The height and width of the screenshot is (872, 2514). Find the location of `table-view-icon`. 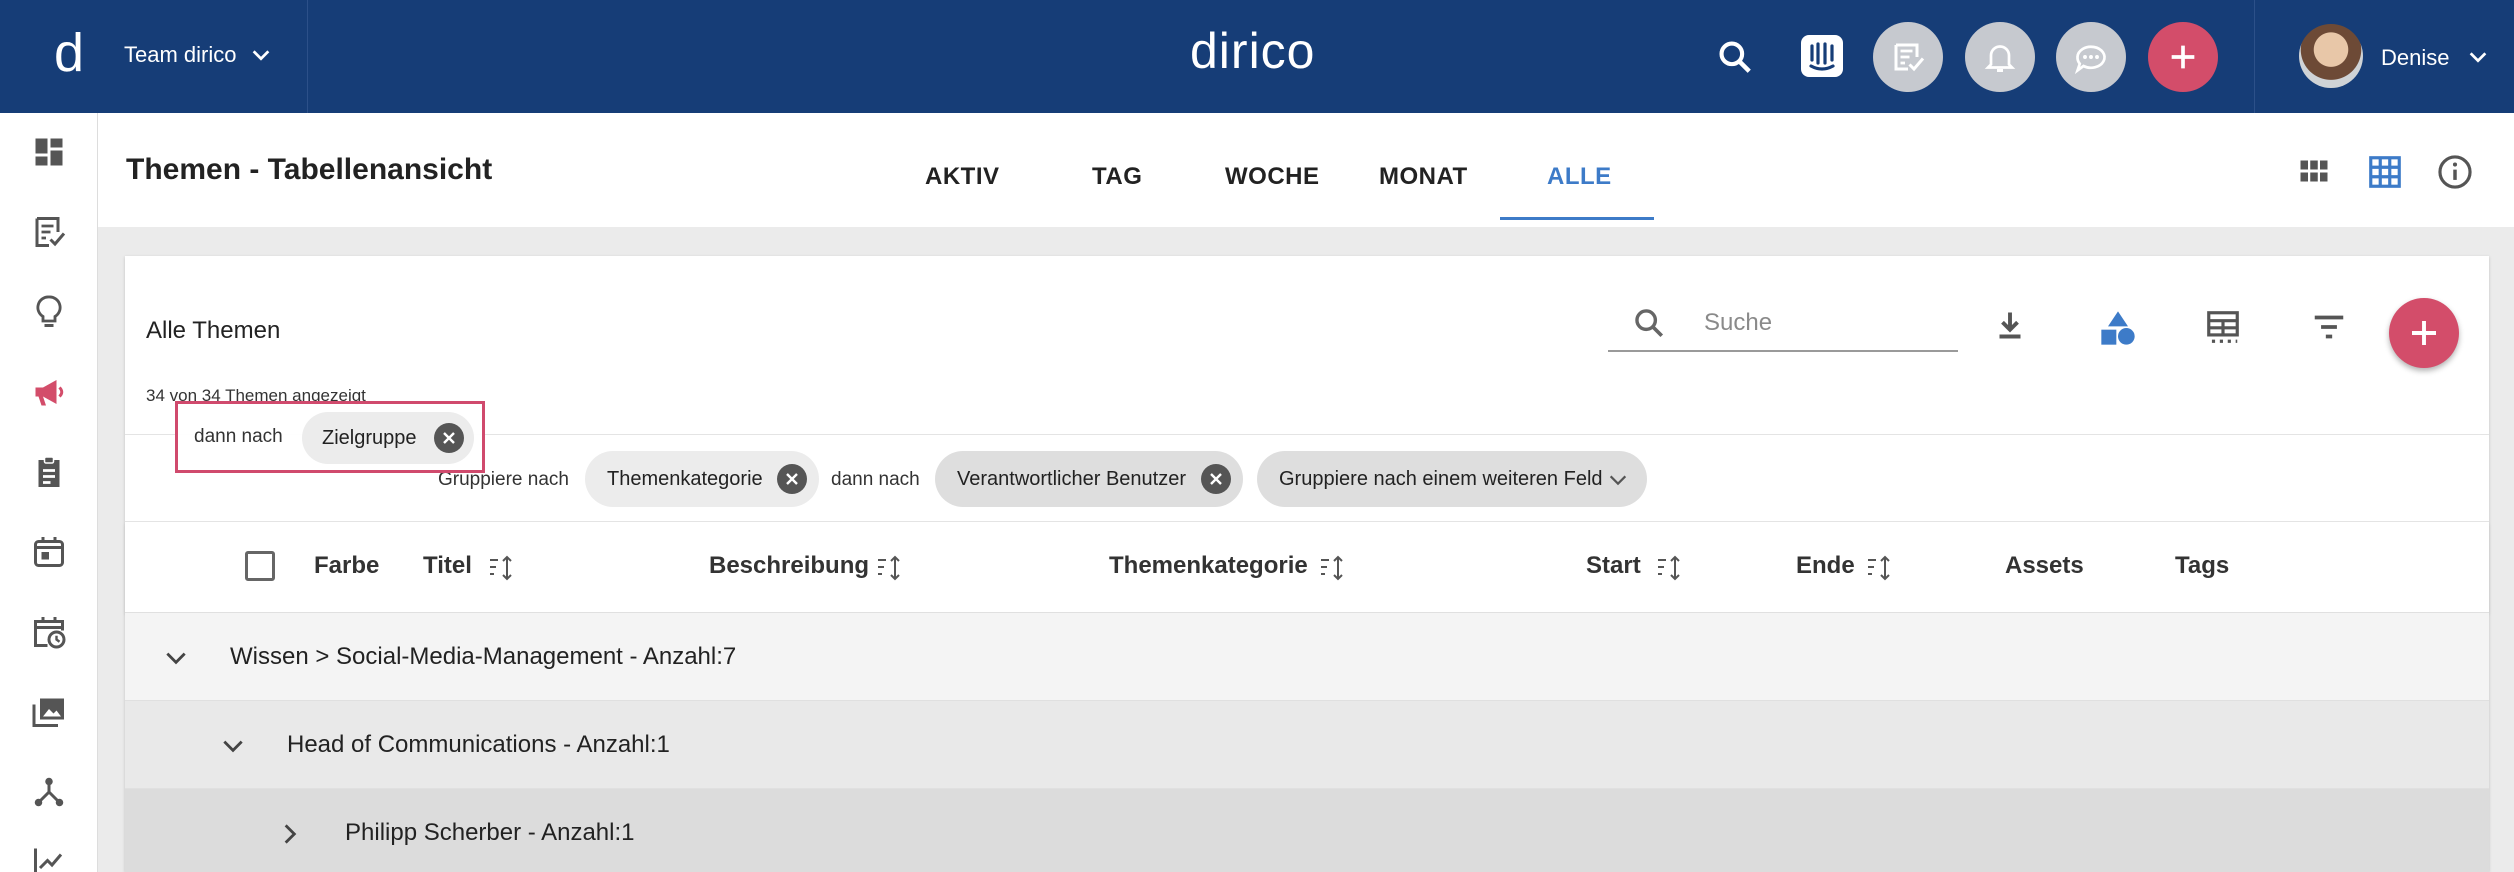

table-view-icon is located at coordinates (2385, 172).